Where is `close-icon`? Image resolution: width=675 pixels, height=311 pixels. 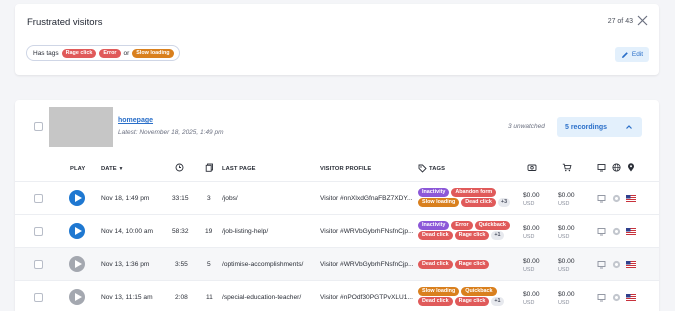
close-icon is located at coordinates (642, 20).